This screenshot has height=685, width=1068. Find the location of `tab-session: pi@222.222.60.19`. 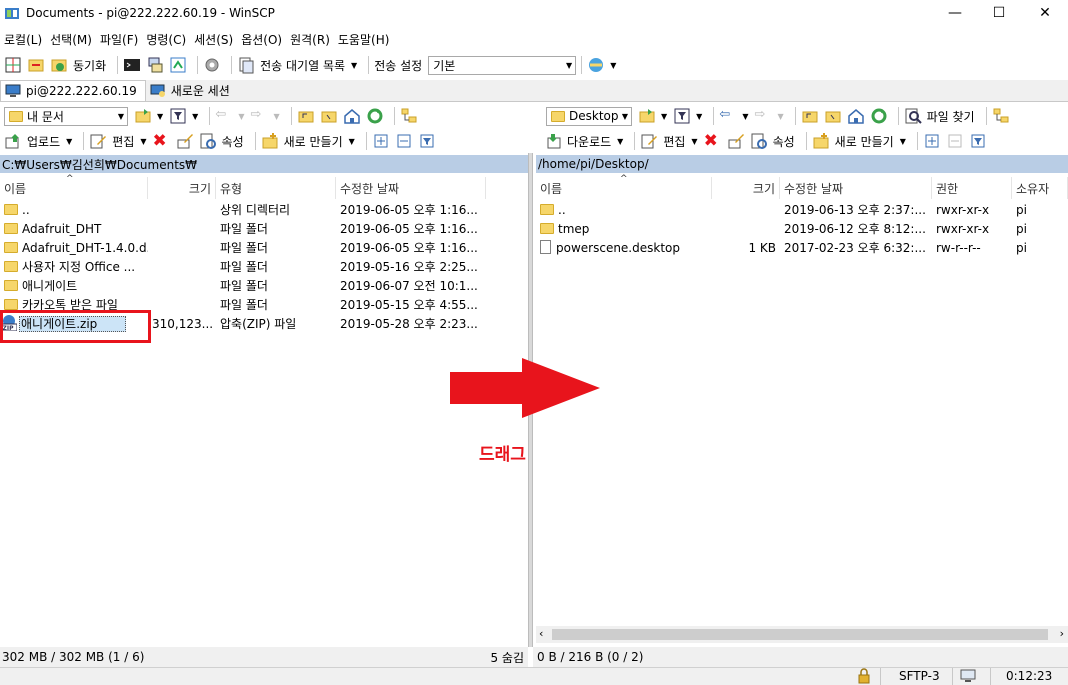

tab-session: pi@222.222.60.19 is located at coordinates (73, 90).